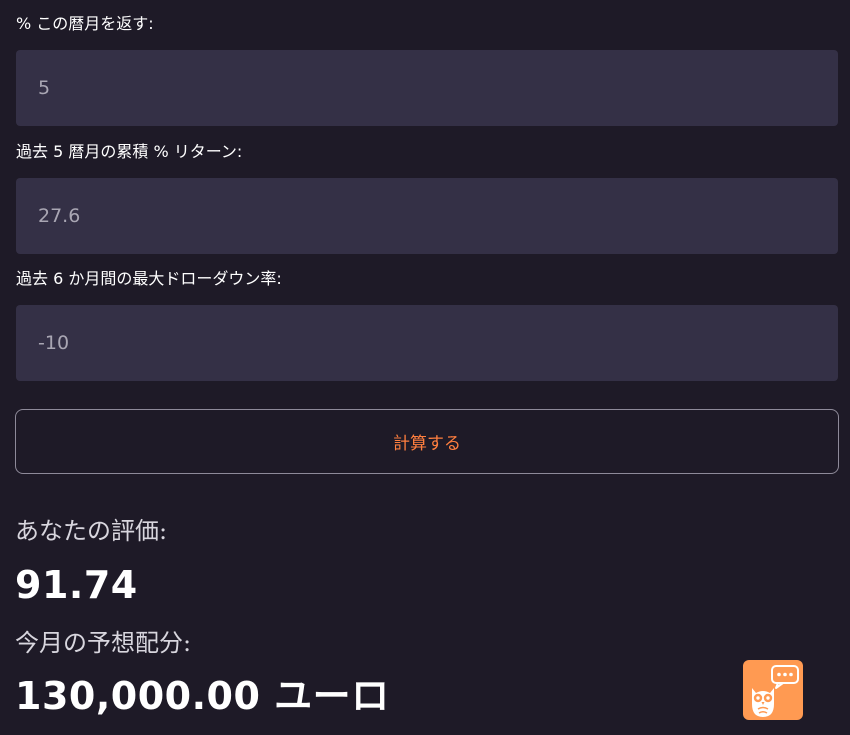 Image resolution: width=850 pixels, height=735 pixels. What do you see at coordinates (76, 585) in the screenshot?
I see `rating-value: 91.74` at bounding box center [76, 585].